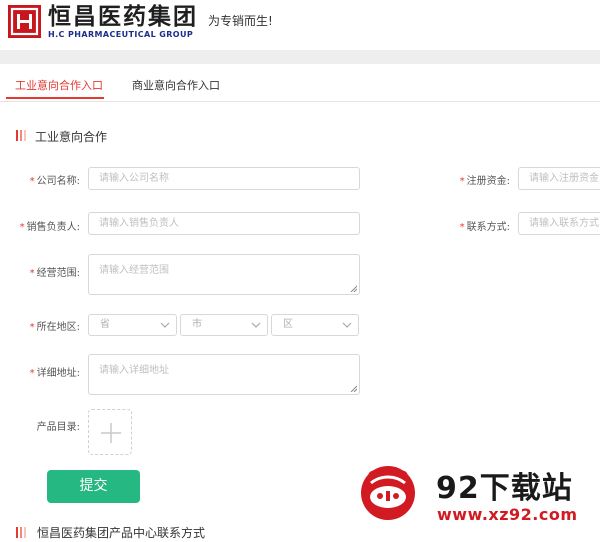 This screenshot has width=600, height=542. What do you see at coordinates (123, 17) in the screenshot?
I see `brand-name: 恒昌医药集团` at bounding box center [123, 17].